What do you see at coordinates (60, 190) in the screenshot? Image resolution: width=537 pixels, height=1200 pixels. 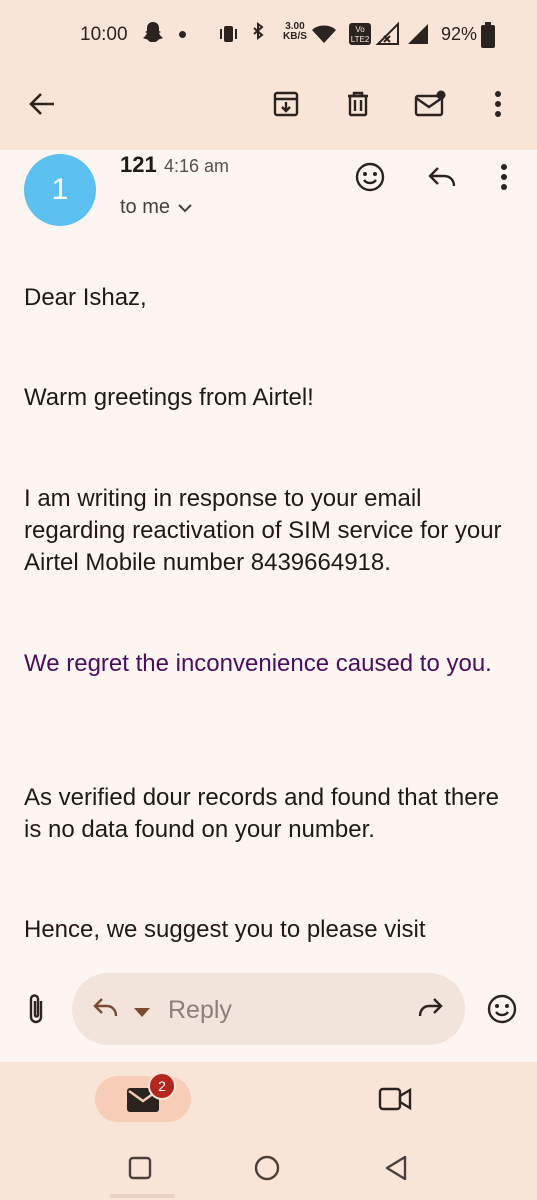 I see `sender-avatar: 1` at bounding box center [60, 190].